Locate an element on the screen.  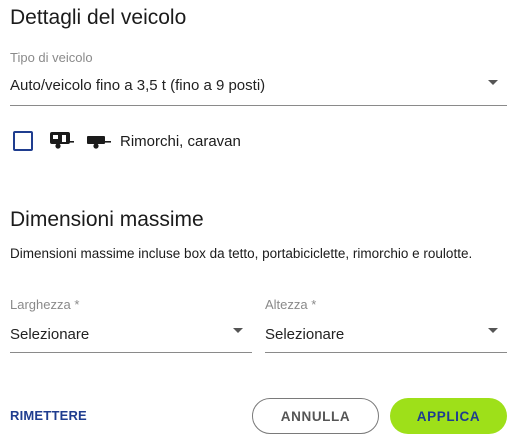
trailer-checkbox is located at coordinates (23, 141).